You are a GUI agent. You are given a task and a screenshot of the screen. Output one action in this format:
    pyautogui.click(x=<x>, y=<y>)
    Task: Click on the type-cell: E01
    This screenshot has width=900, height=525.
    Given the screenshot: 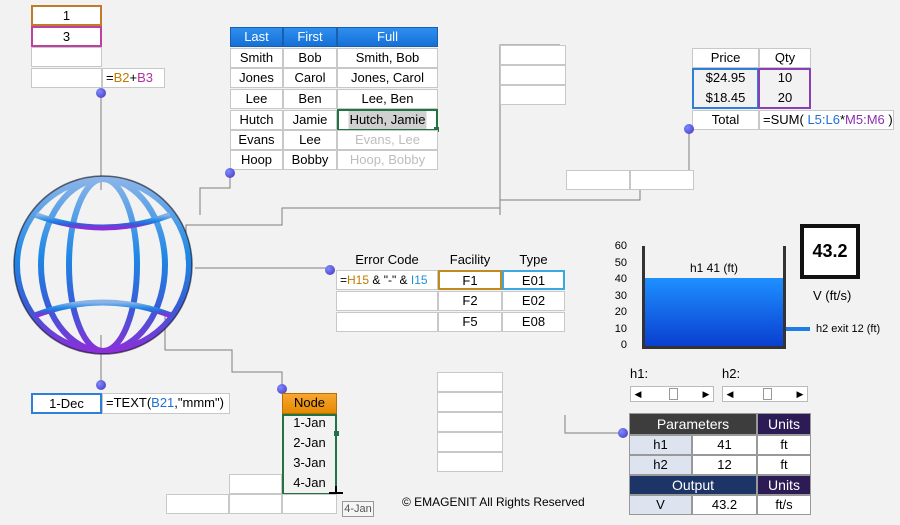 What is the action you would take?
    pyautogui.click(x=533, y=280)
    